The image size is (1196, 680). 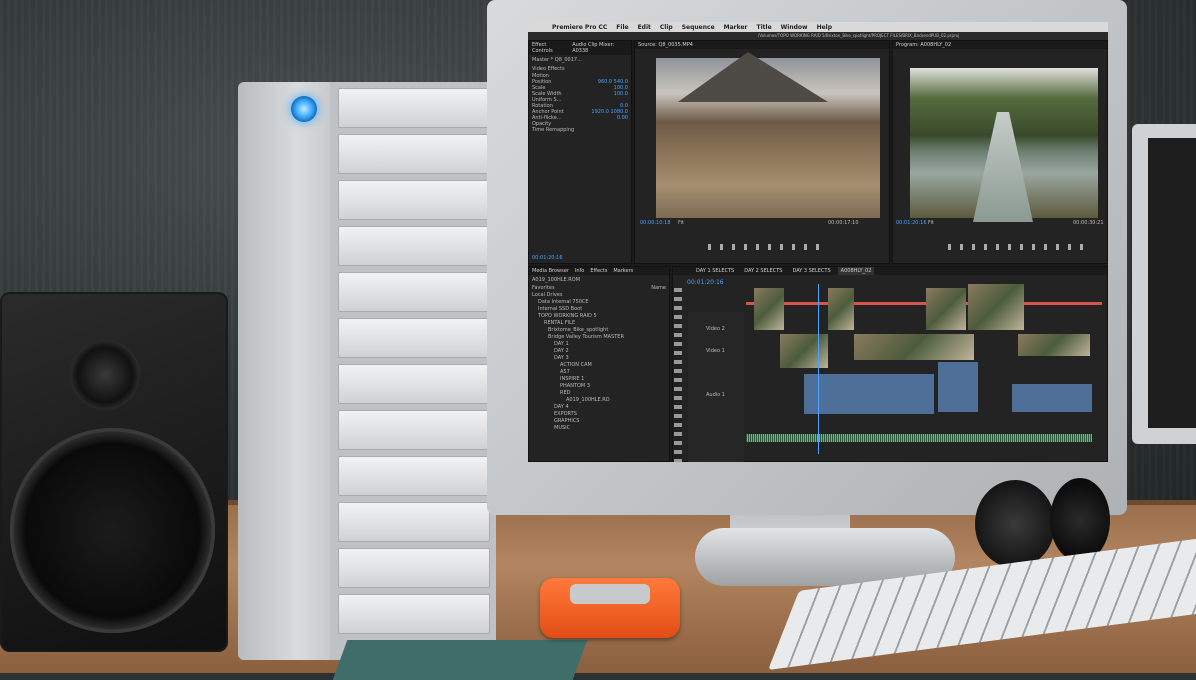 What do you see at coordinates (753, 77) in the screenshot?
I see `source-mountain` at bounding box center [753, 77].